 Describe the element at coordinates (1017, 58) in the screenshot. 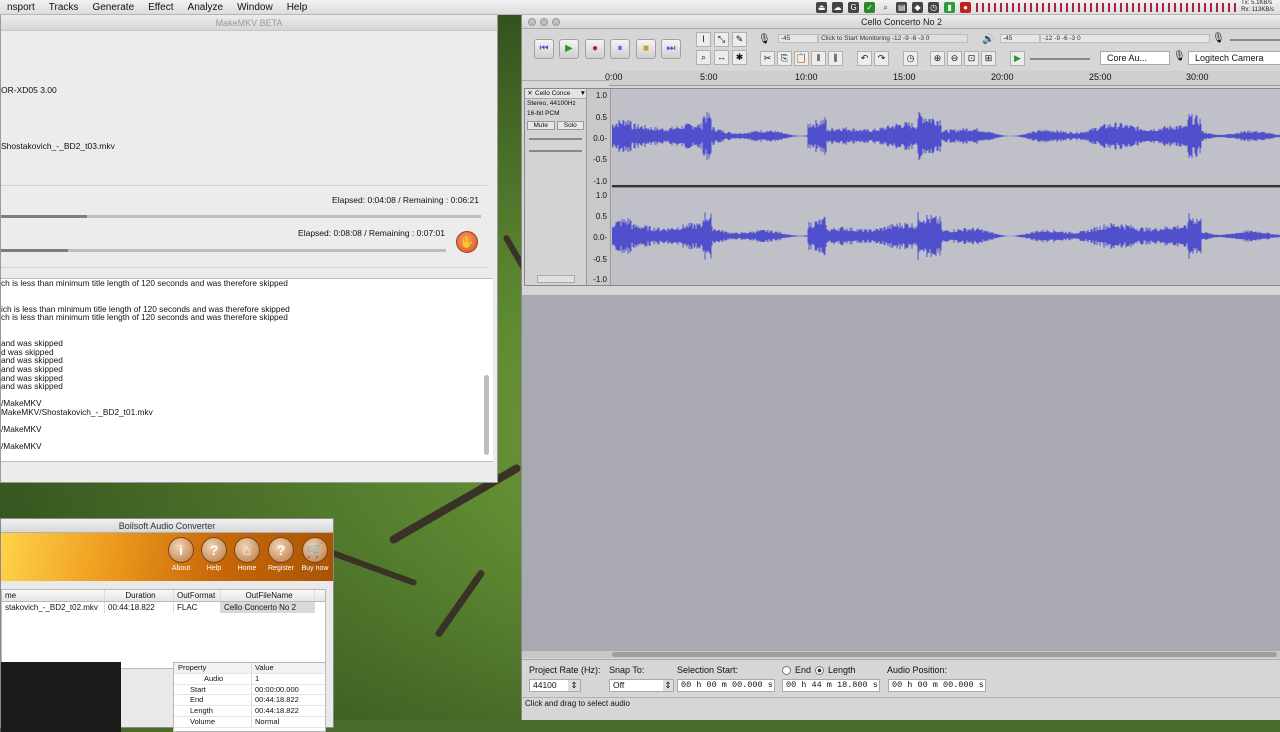

I see `play-at-speed-icon: ▶` at that location.